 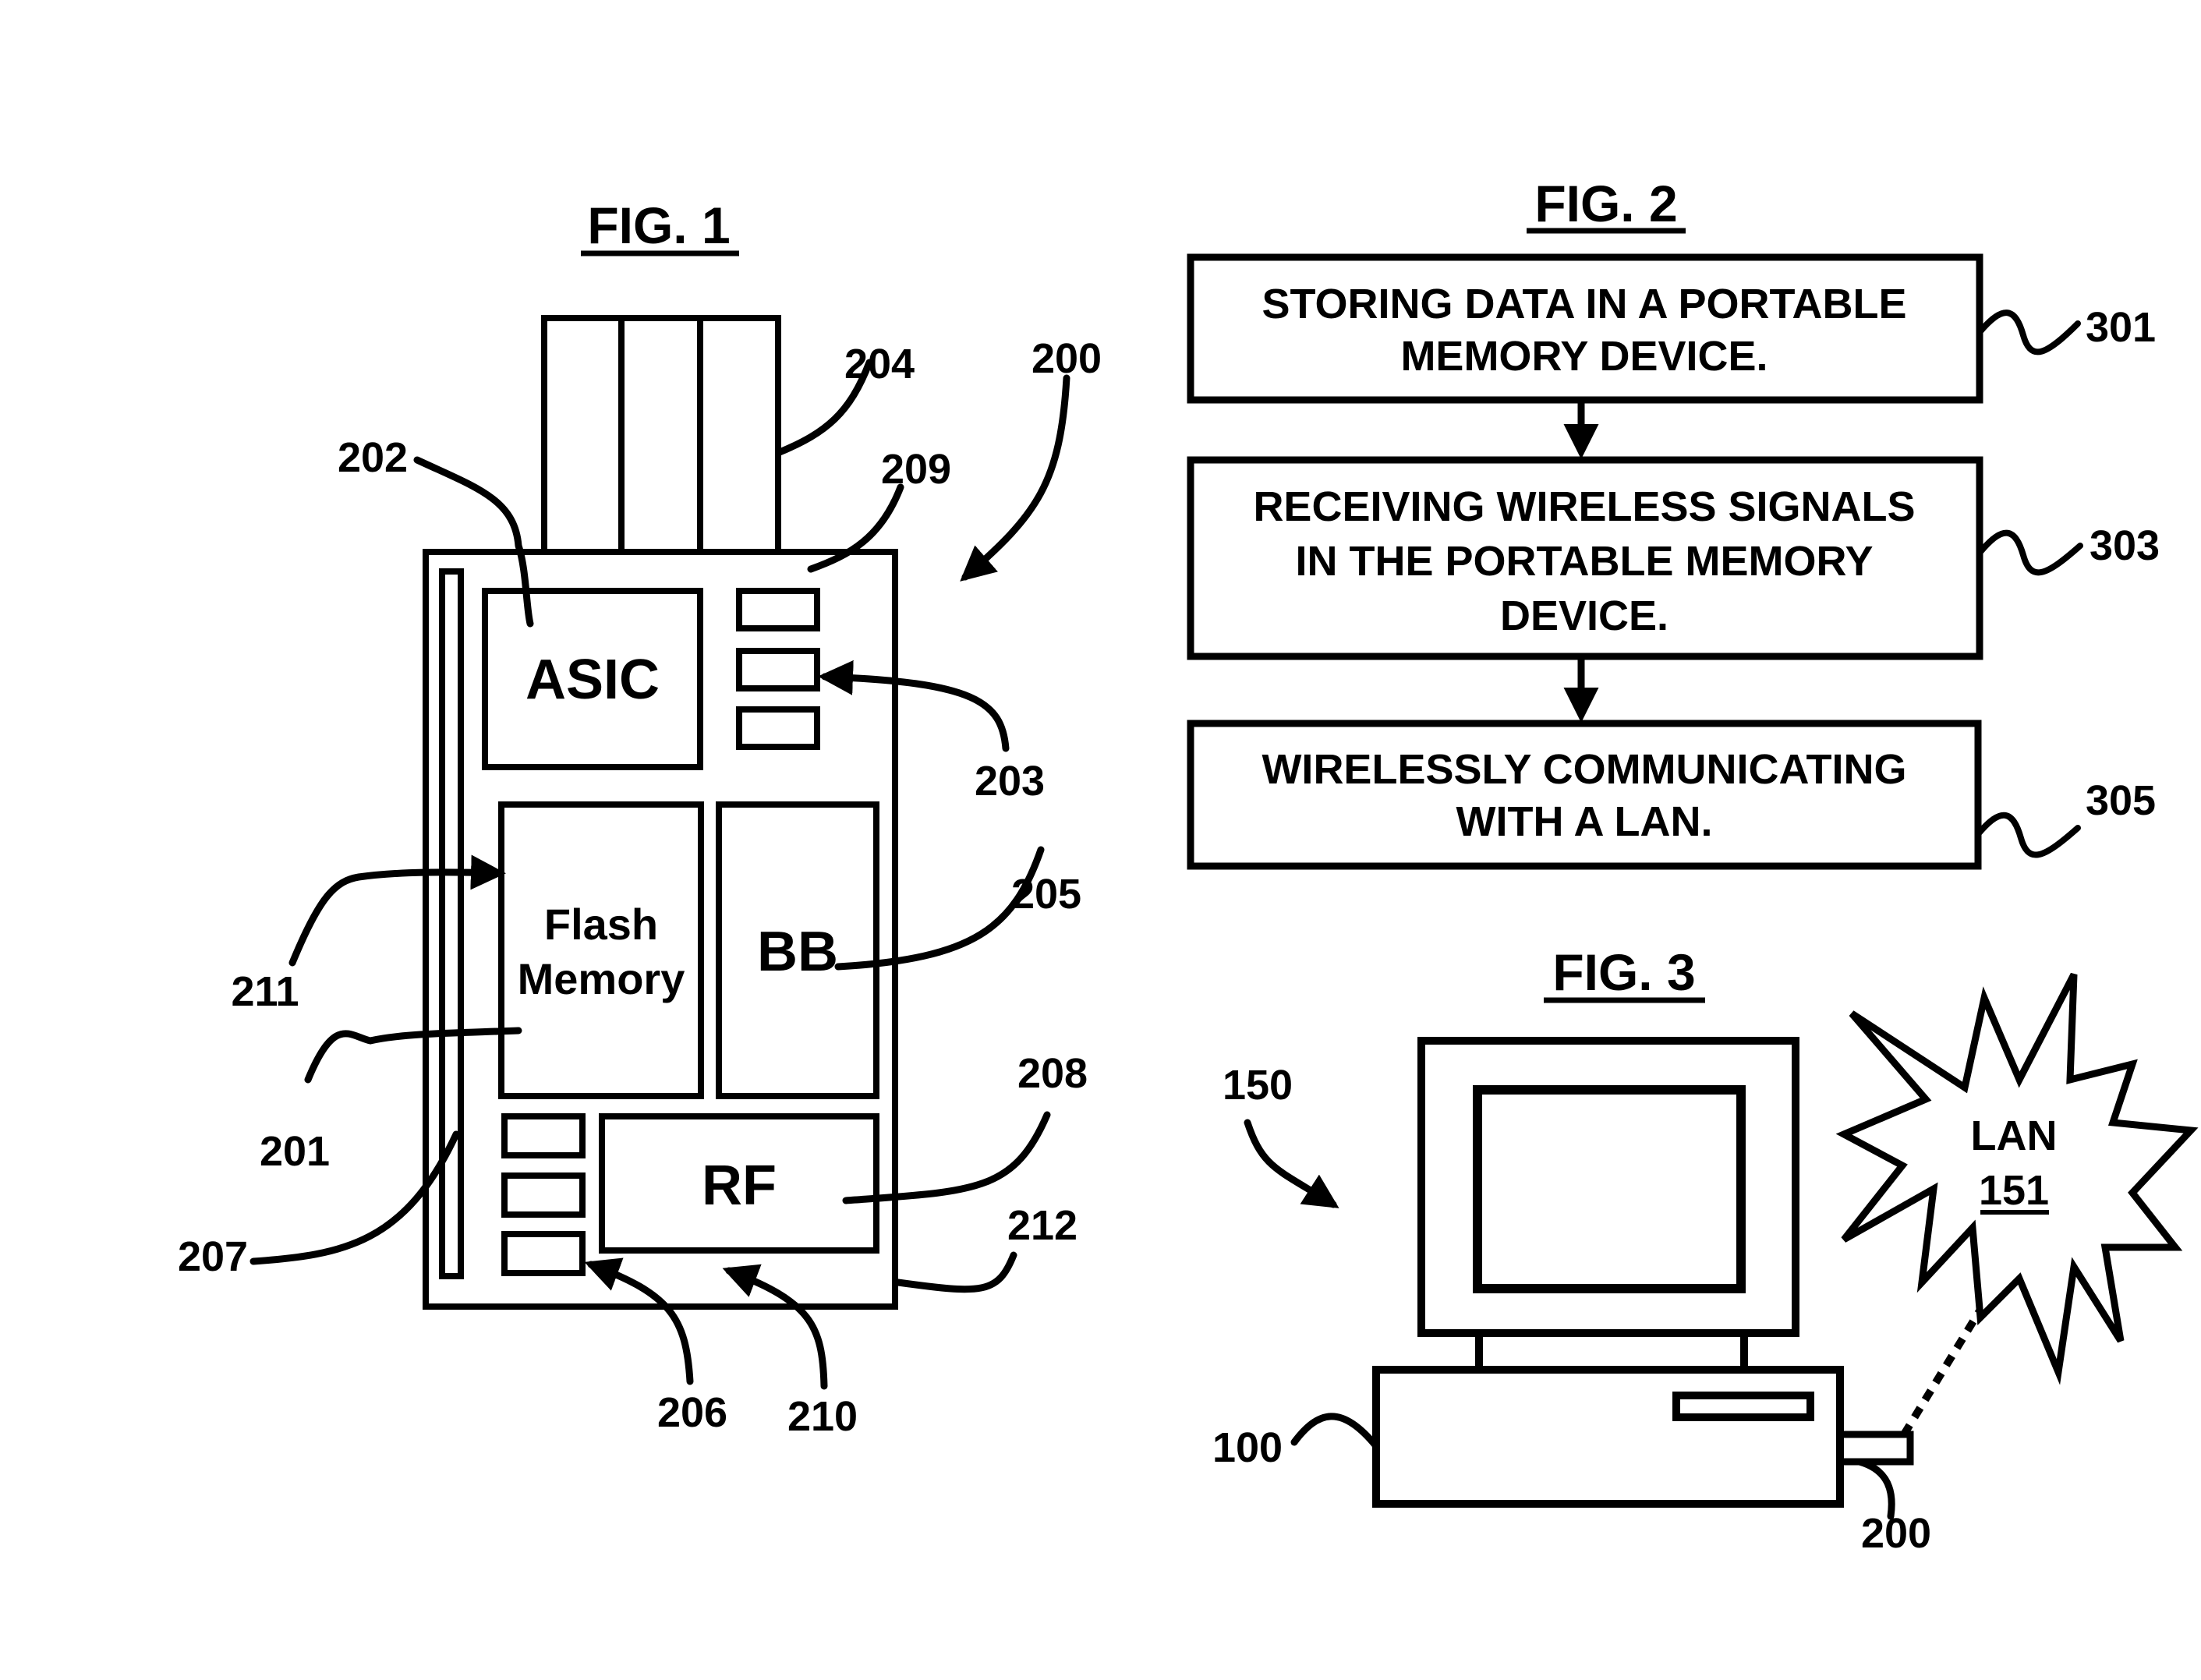 What do you see at coordinates (1066, 358) in the screenshot?
I see `ref-200: 200` at bounding box center [1066, 358].